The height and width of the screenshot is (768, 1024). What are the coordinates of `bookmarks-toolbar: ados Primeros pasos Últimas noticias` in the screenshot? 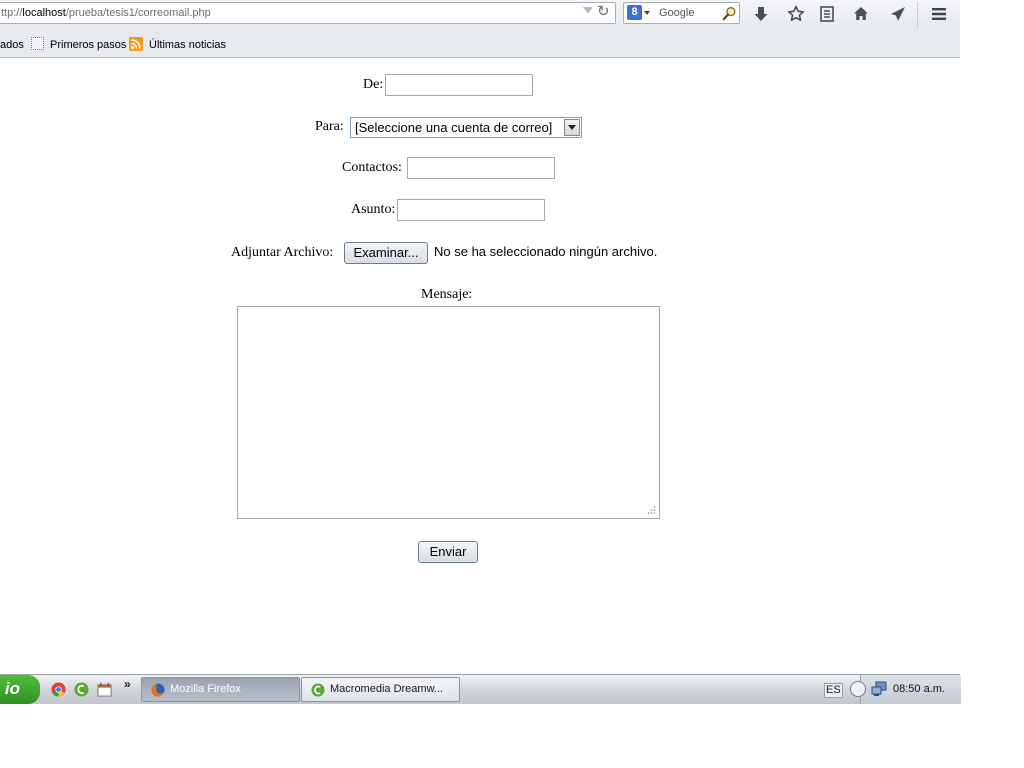 It's located at (480, 44).